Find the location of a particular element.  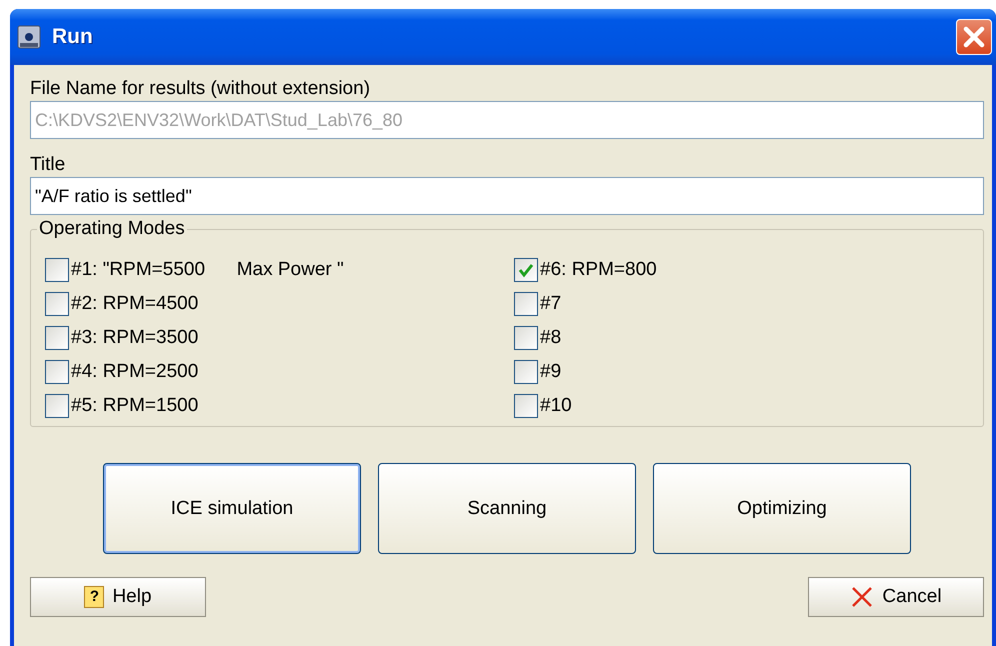

checkbox-label: #2: RPM=4500 is located at coordinates (134, 304).